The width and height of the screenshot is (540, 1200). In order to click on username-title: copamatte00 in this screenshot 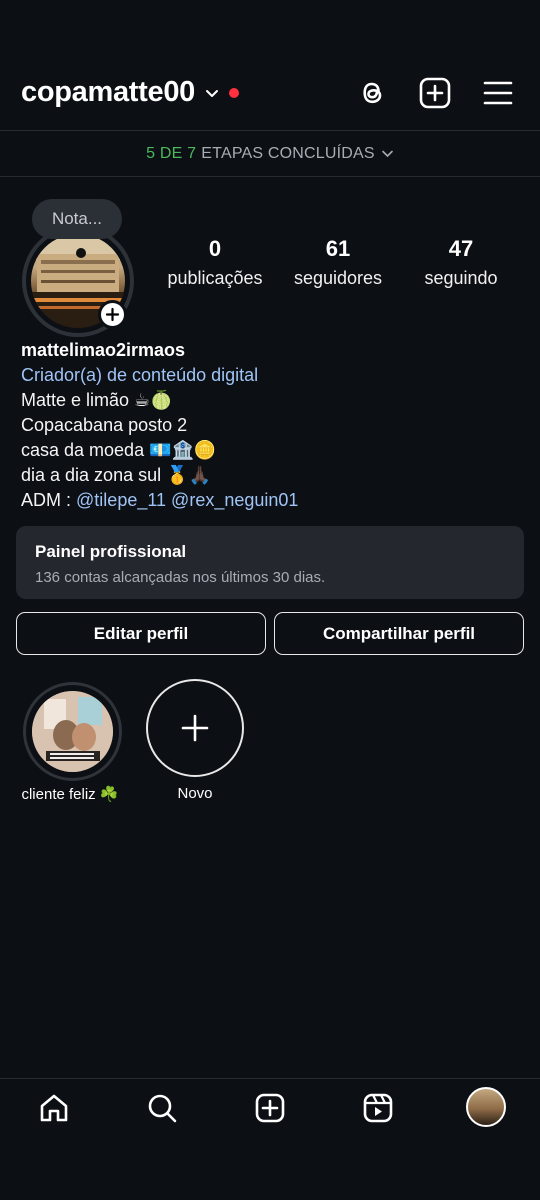, I will do `click(108, 92)`.